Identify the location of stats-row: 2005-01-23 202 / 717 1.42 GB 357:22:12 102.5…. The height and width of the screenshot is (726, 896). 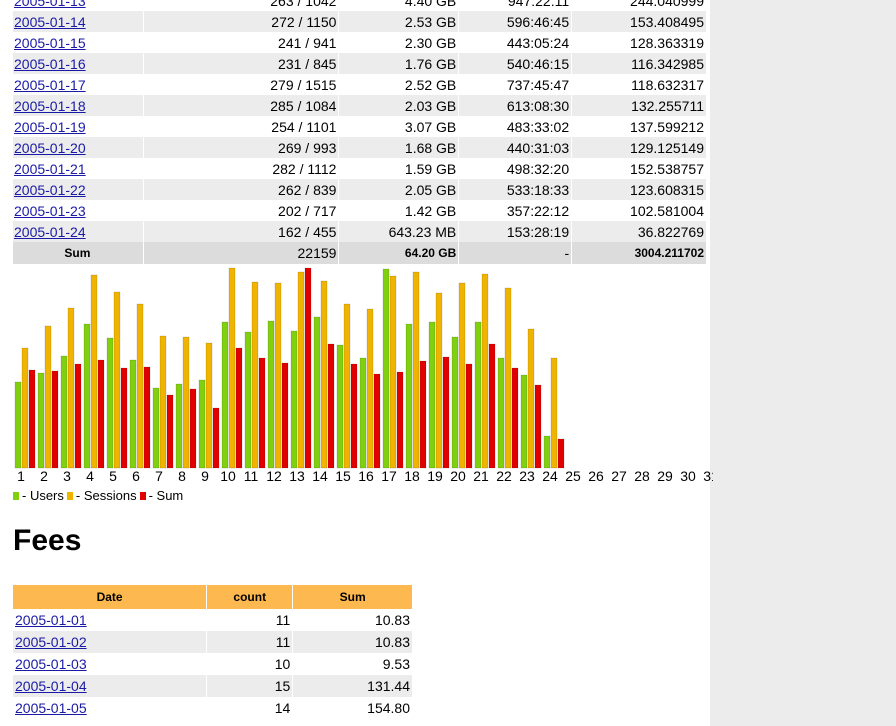
(360, 210).